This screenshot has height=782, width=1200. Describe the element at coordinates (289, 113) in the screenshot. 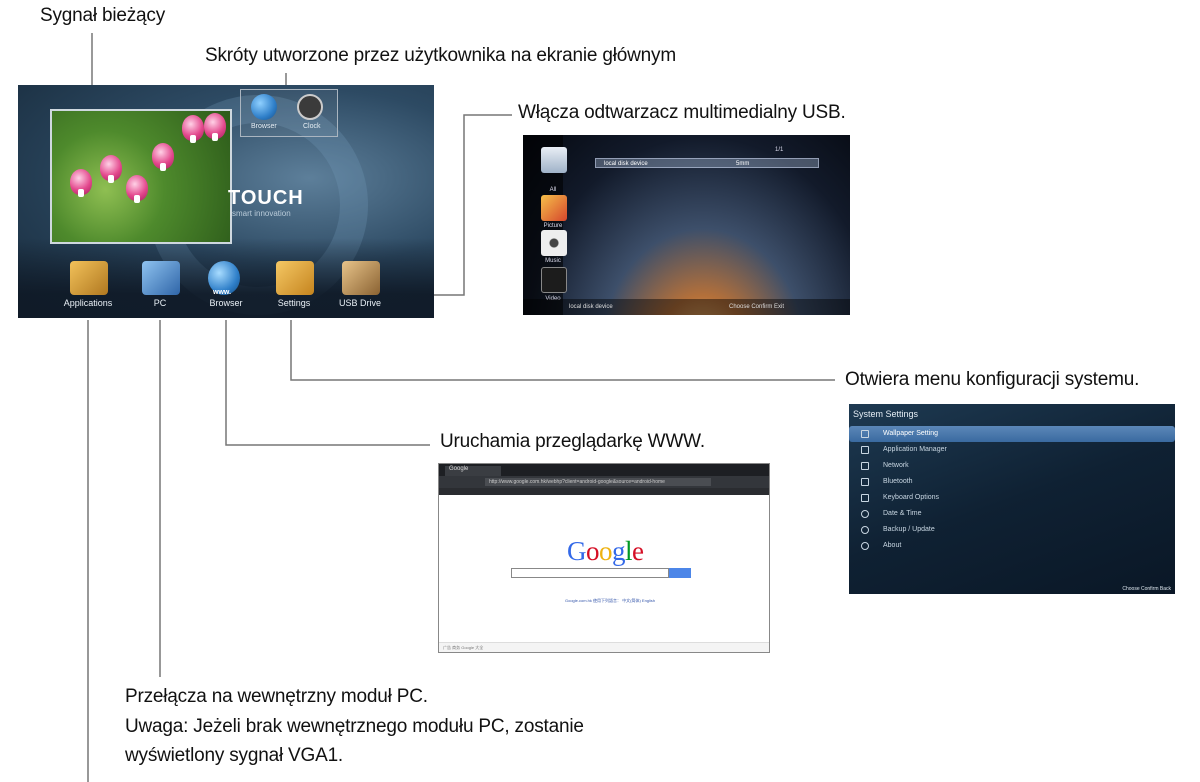

I see `user-shortcuts: Browser Clock` at that location.